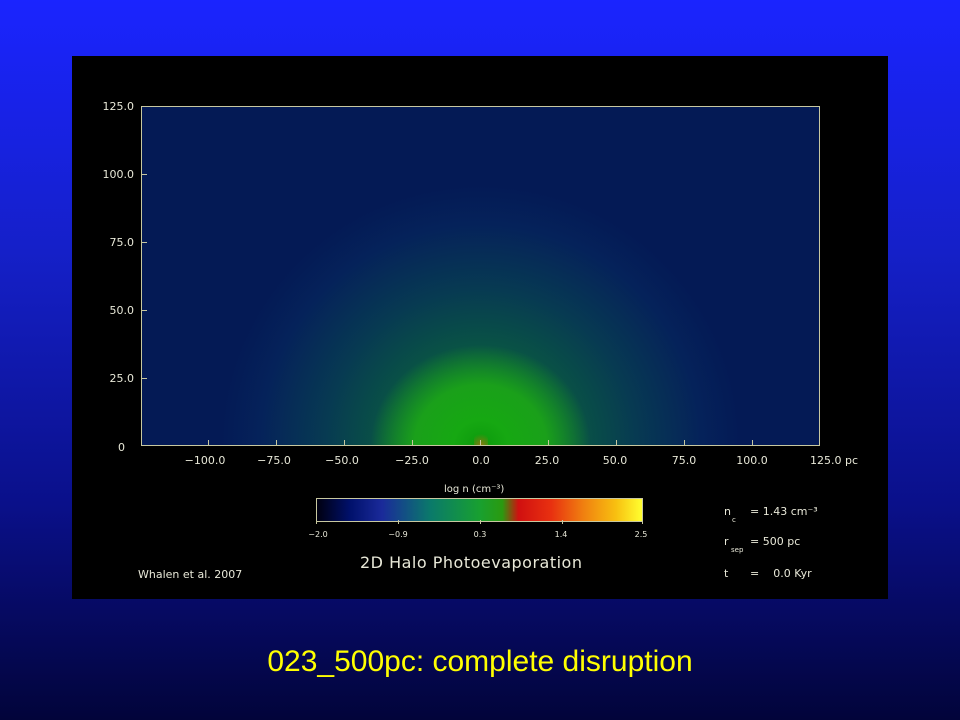 The width and height of the screenshot is (960, 720). I want to click on param-nc-sub: c, so click(734, 520).